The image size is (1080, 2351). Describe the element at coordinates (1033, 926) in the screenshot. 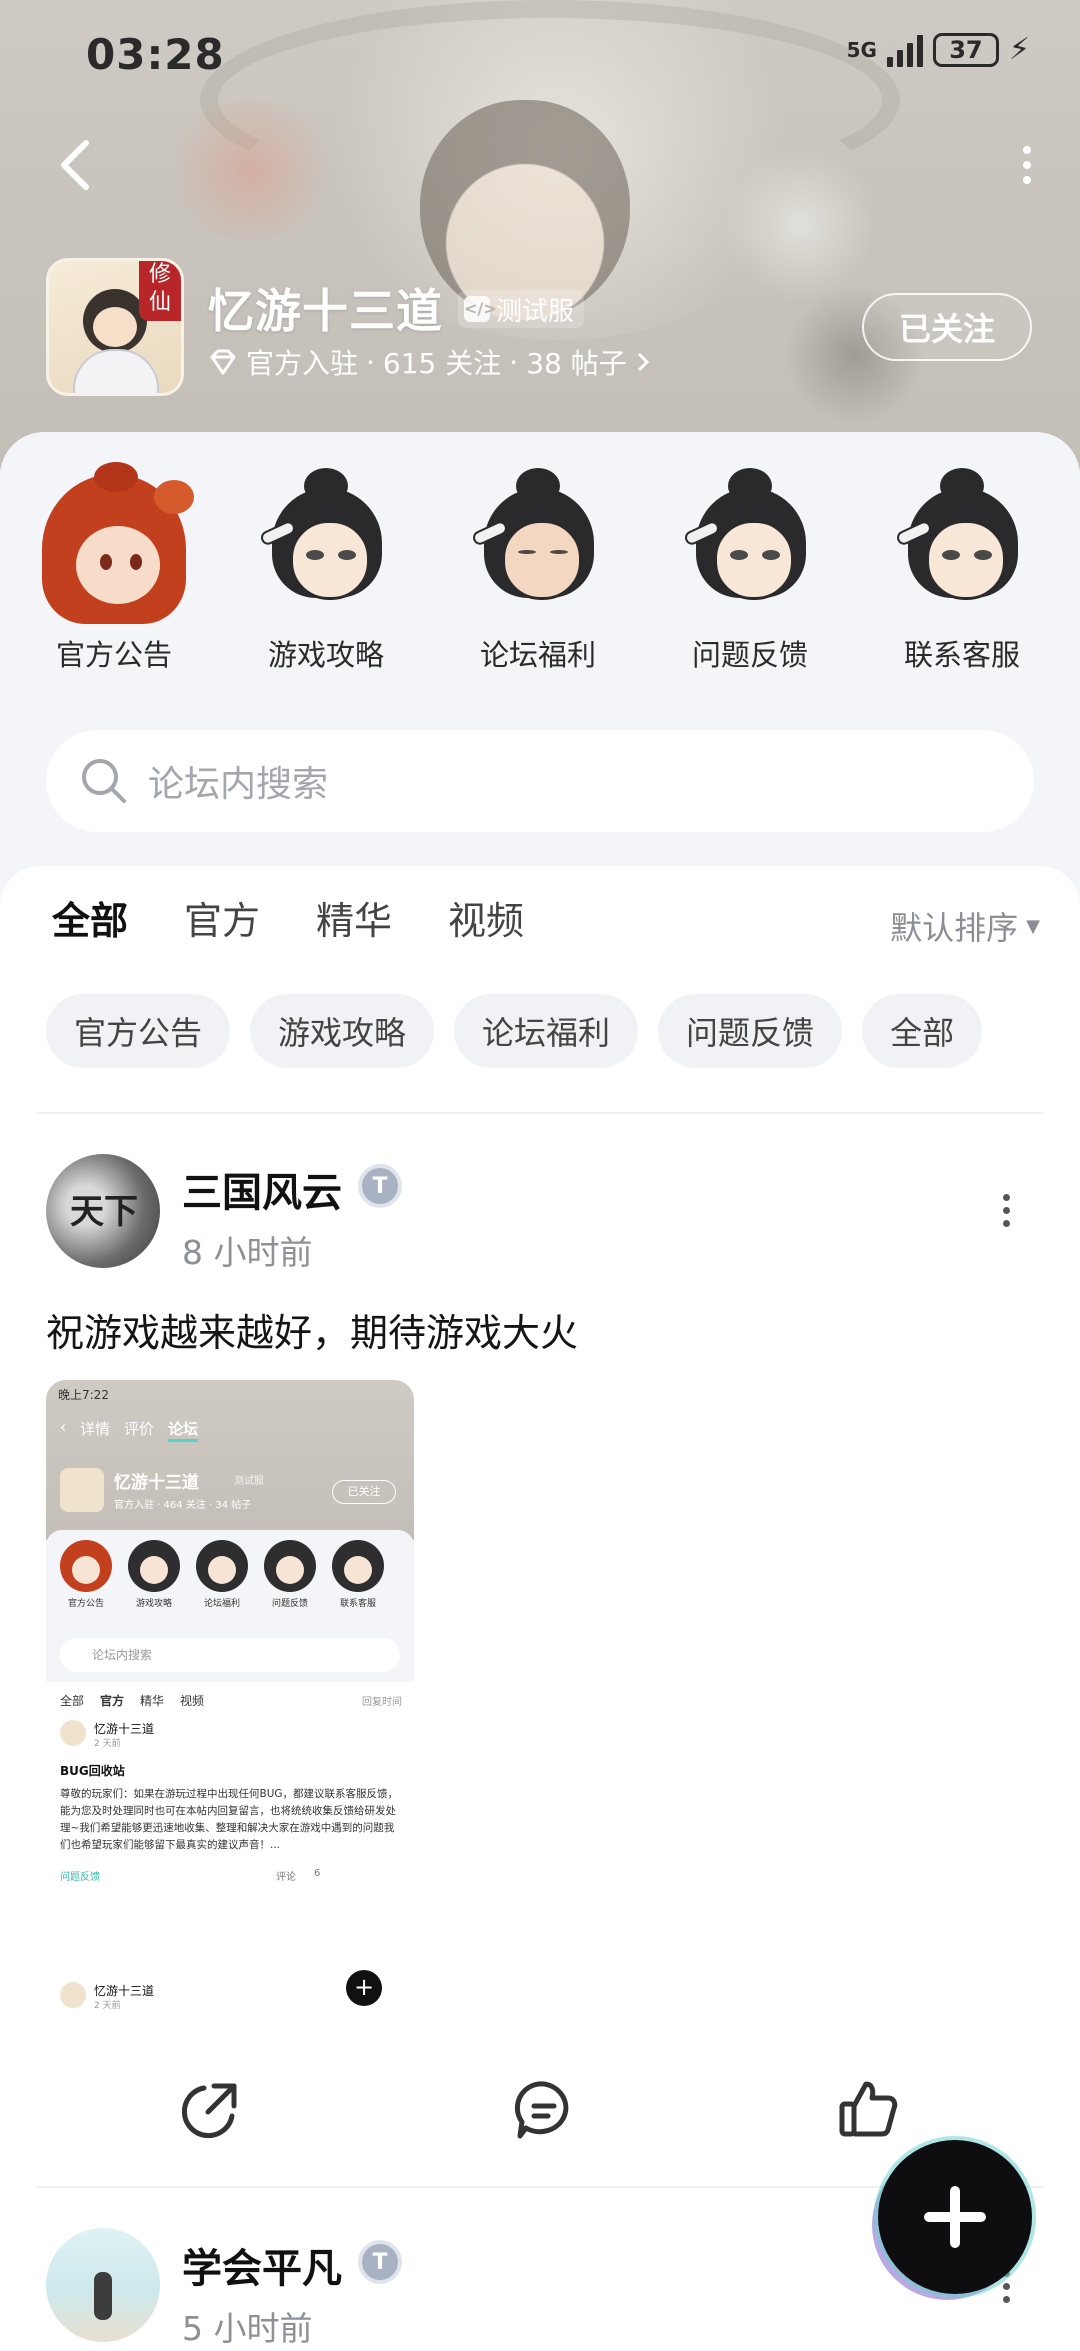

I see `caret-down-icon: ▼` at that location.